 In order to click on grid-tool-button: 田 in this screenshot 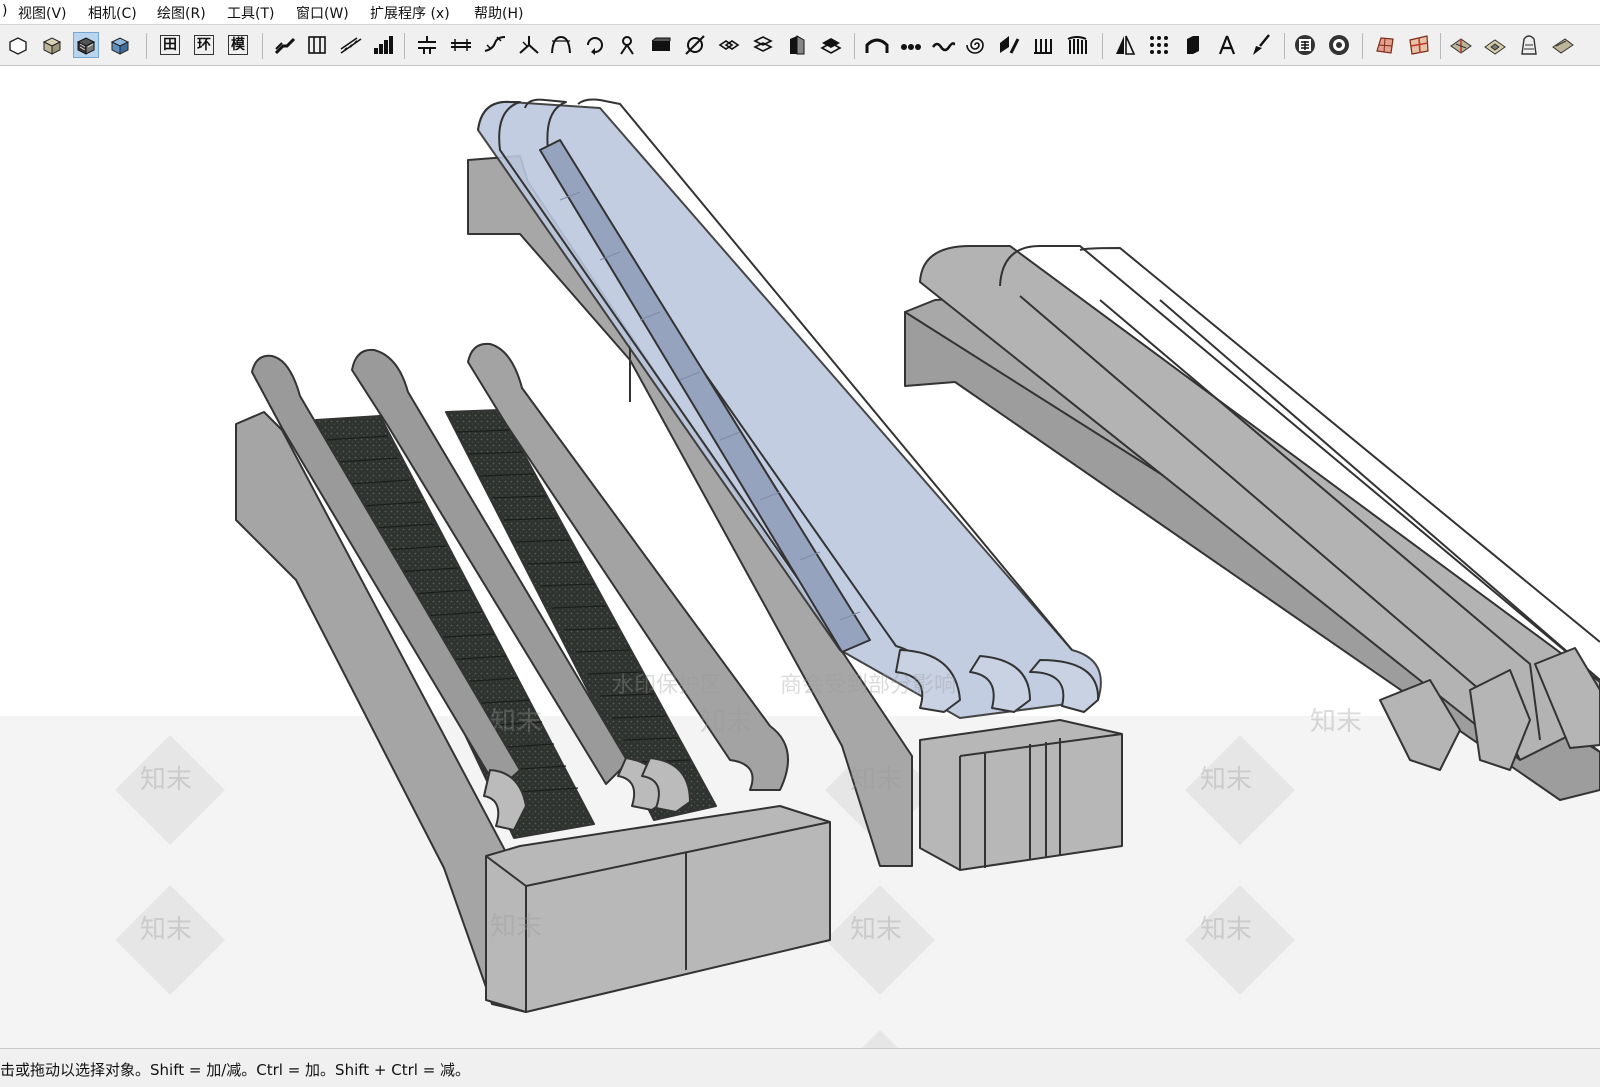, I will do `click(170, 45)`.